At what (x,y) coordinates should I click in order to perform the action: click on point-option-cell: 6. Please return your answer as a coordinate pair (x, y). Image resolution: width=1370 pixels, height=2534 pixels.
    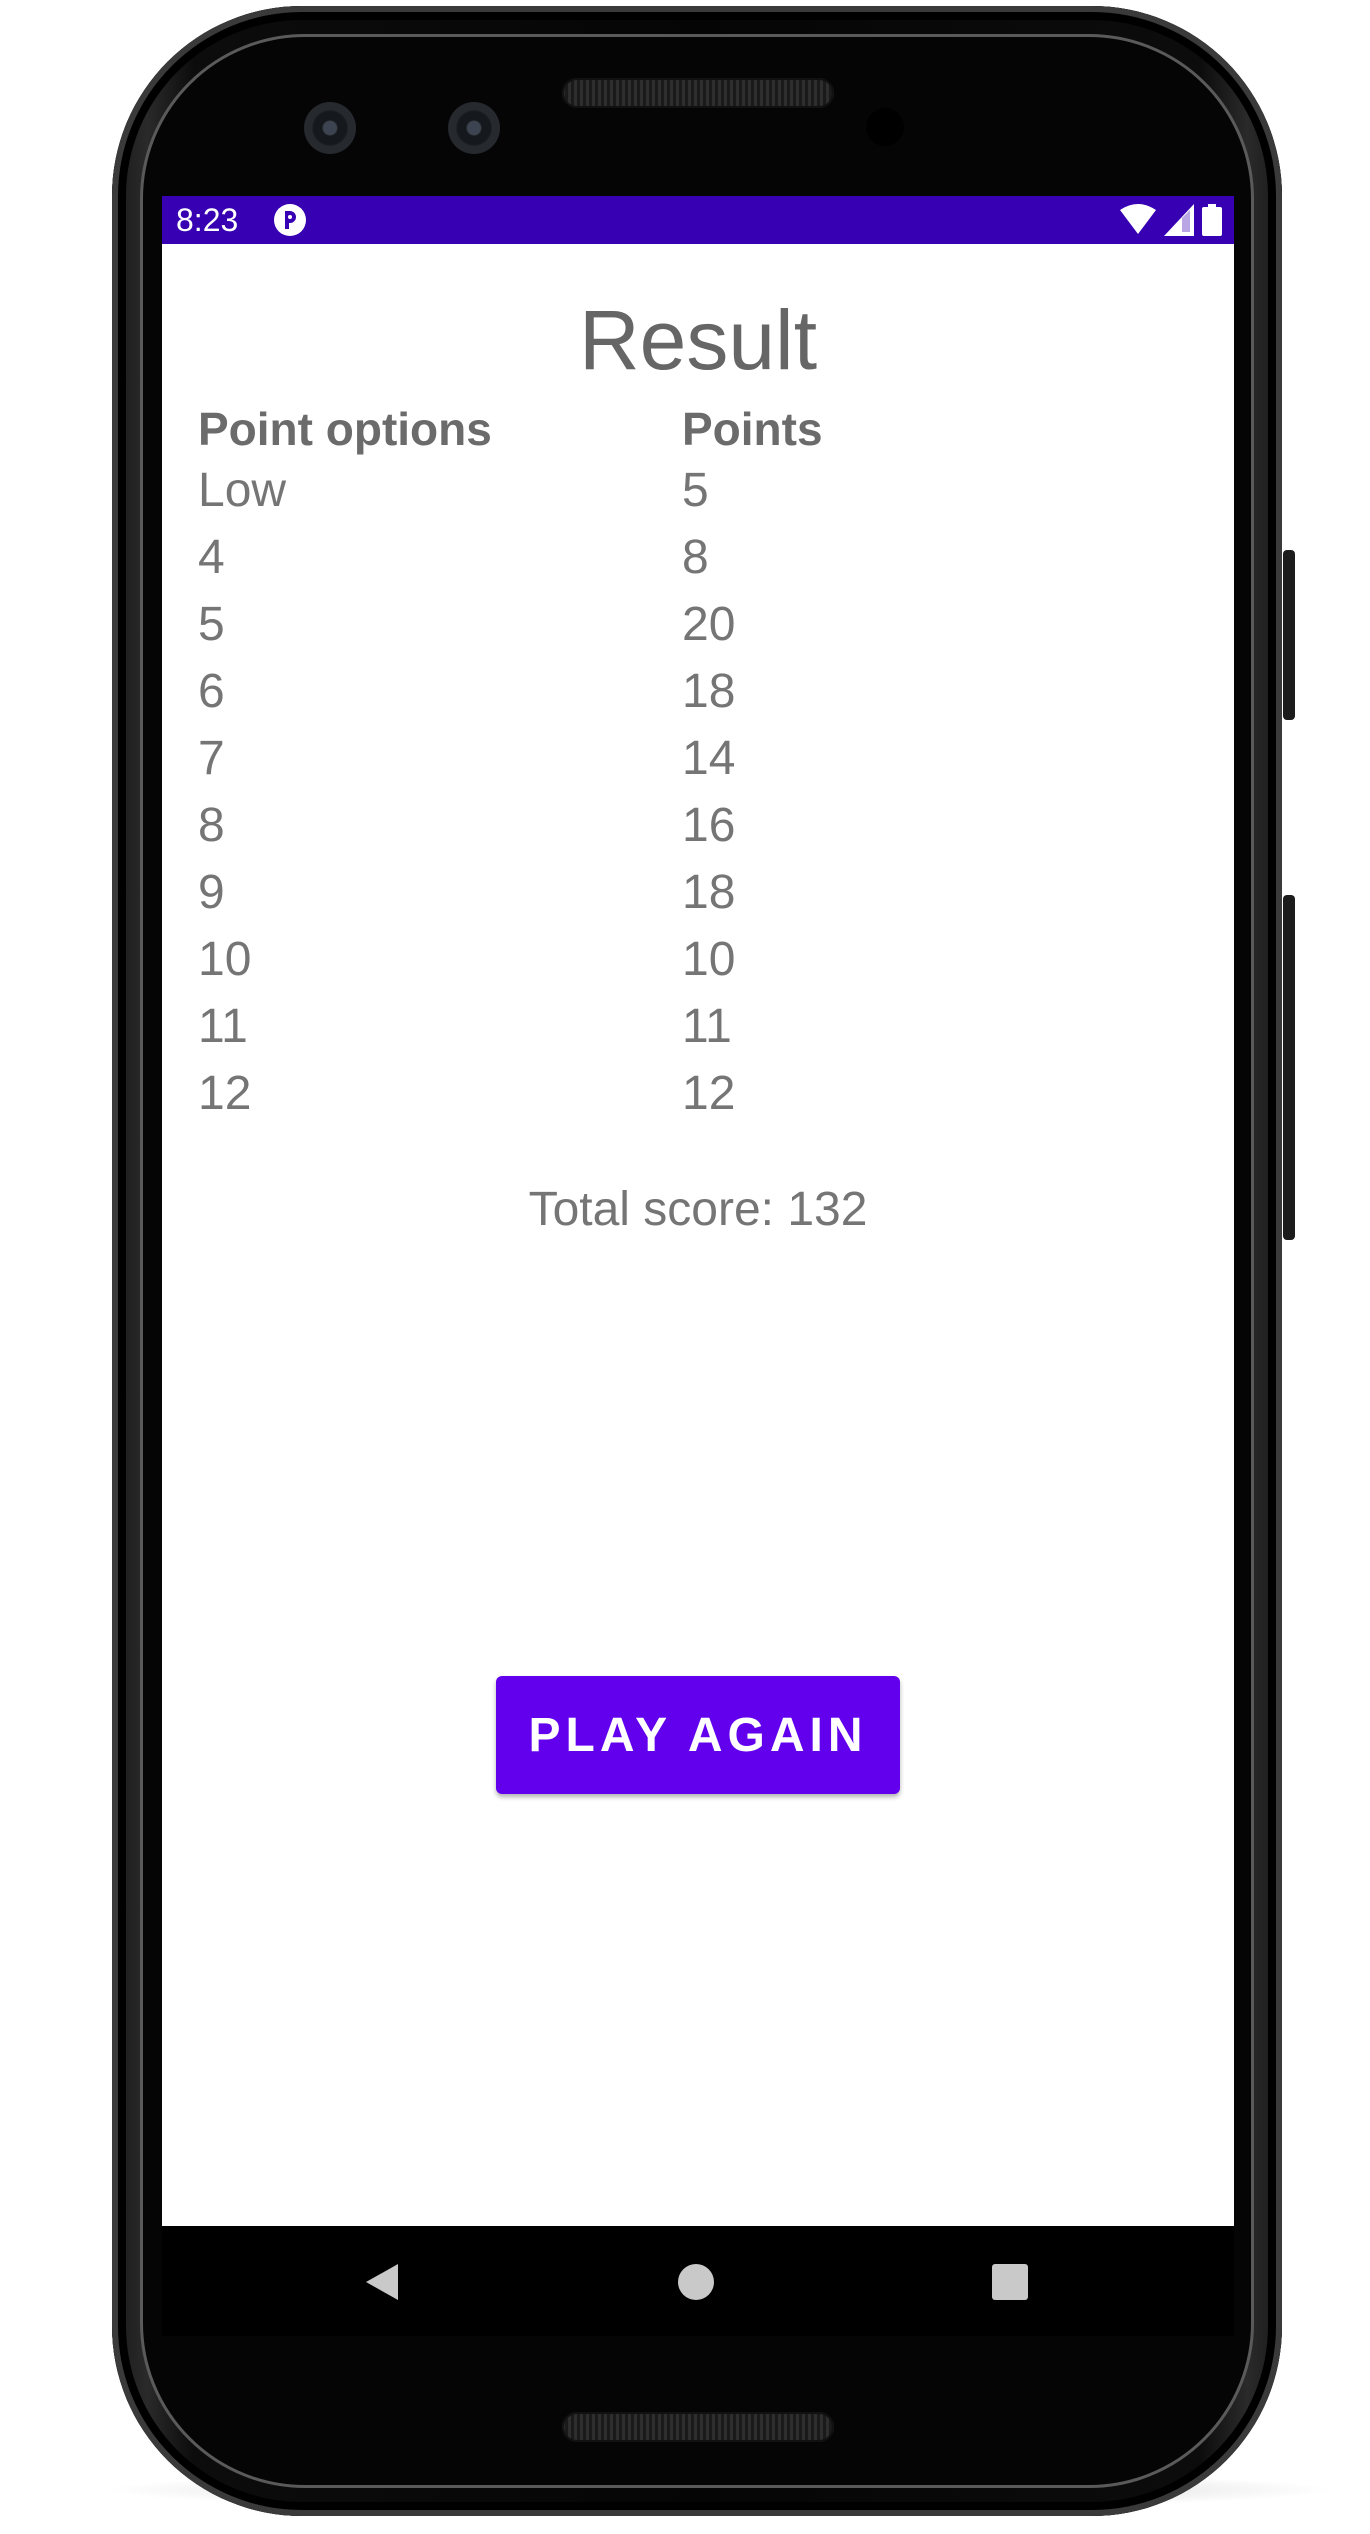
    Looking at the image, I should click on (211, 691).